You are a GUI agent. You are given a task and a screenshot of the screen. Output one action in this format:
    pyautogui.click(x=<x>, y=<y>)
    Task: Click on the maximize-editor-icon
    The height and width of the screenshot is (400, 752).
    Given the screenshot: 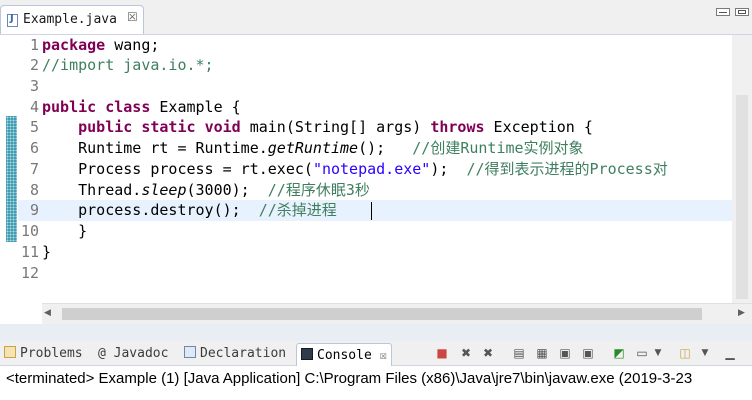 What is the action you would take?
    pyautogui.click(x=742, y=12)
    